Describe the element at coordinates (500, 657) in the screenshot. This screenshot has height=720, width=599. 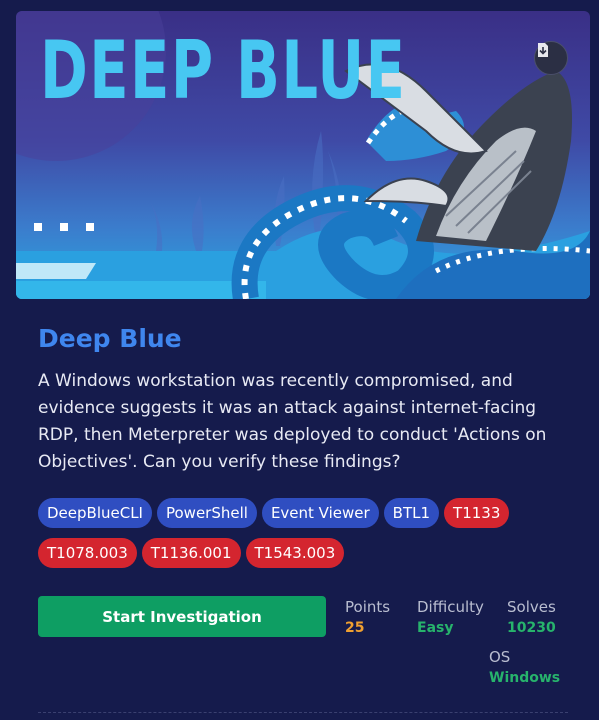
I see `stat-os-label: OS` at that location.